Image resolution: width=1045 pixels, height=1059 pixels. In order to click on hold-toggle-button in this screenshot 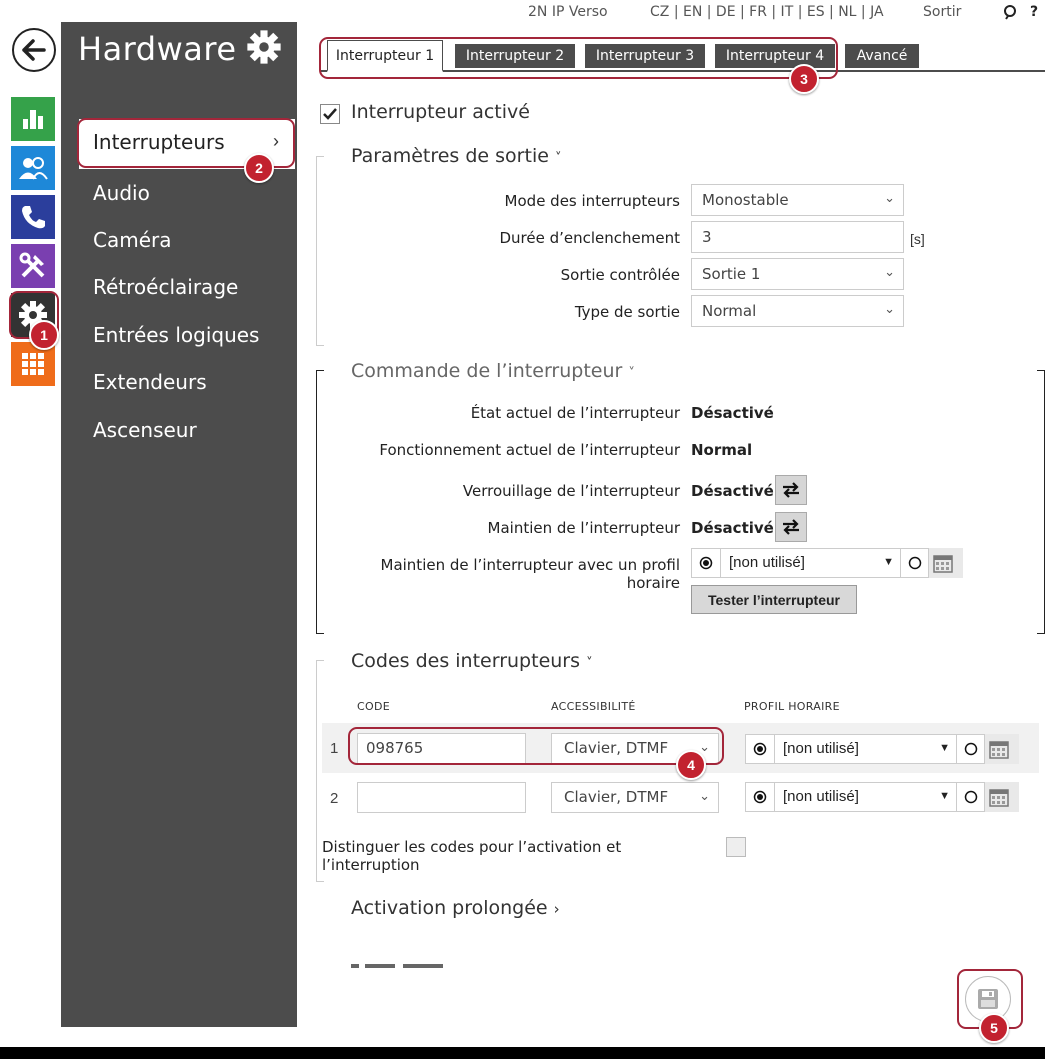, I will do `click(791, 527)`.